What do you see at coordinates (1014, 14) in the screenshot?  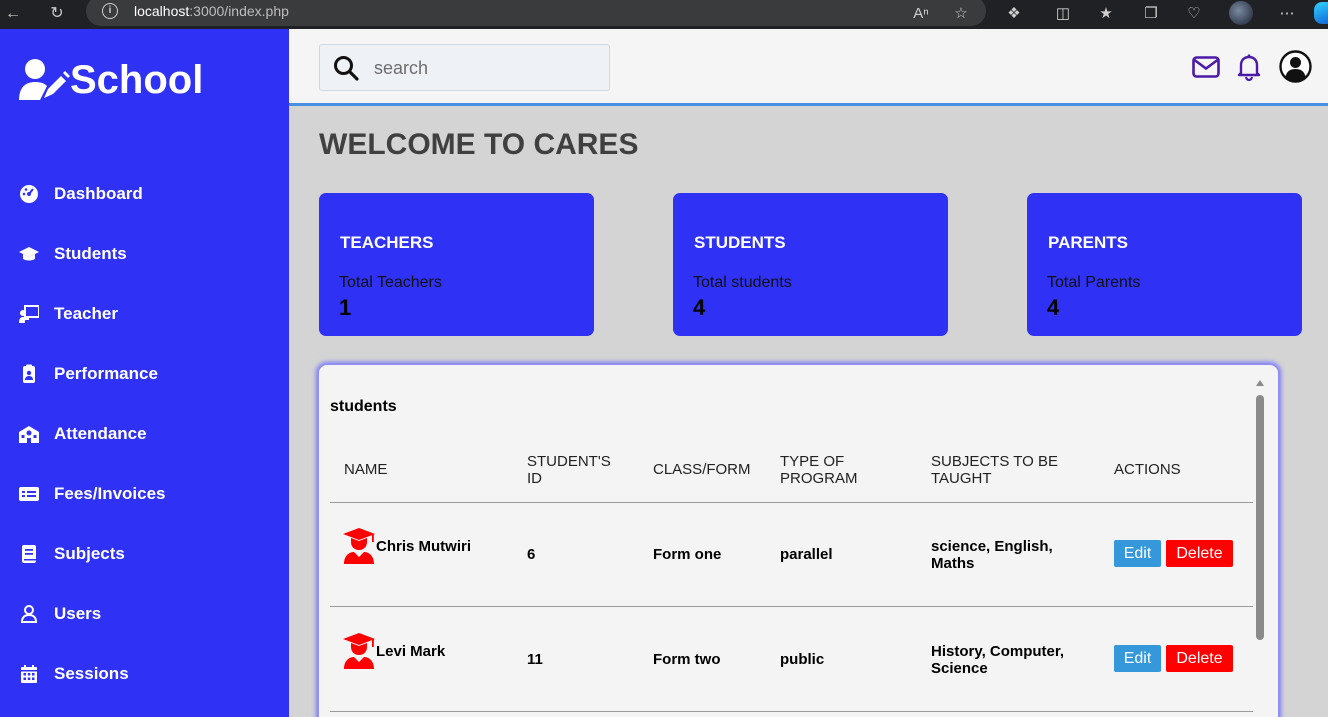 I see `extensions-icon: ❖` at bounding box center [1014, 14].